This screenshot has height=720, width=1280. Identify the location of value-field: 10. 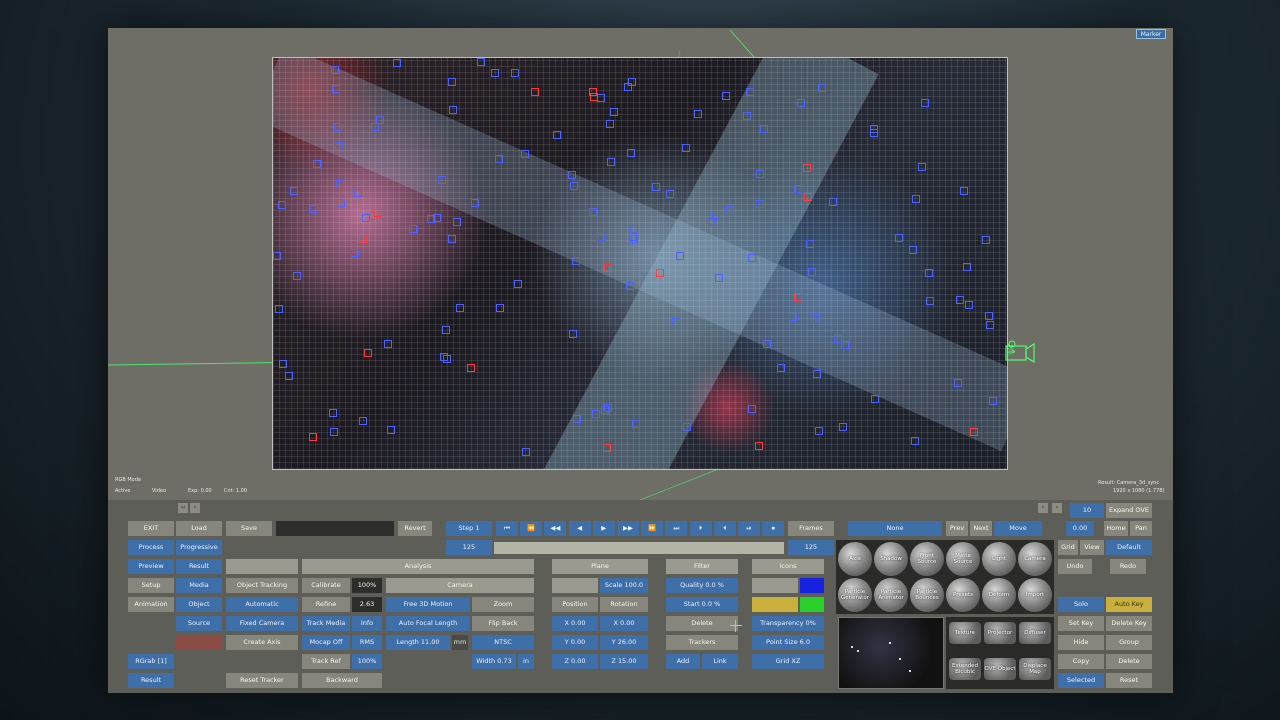
(1087, 510).